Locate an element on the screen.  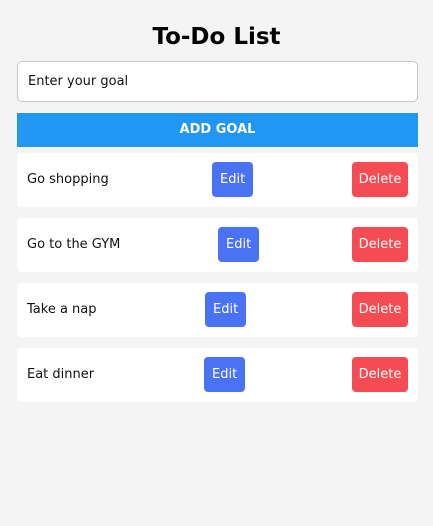
page-title: To-Do List is located at coordinates (216, 37).